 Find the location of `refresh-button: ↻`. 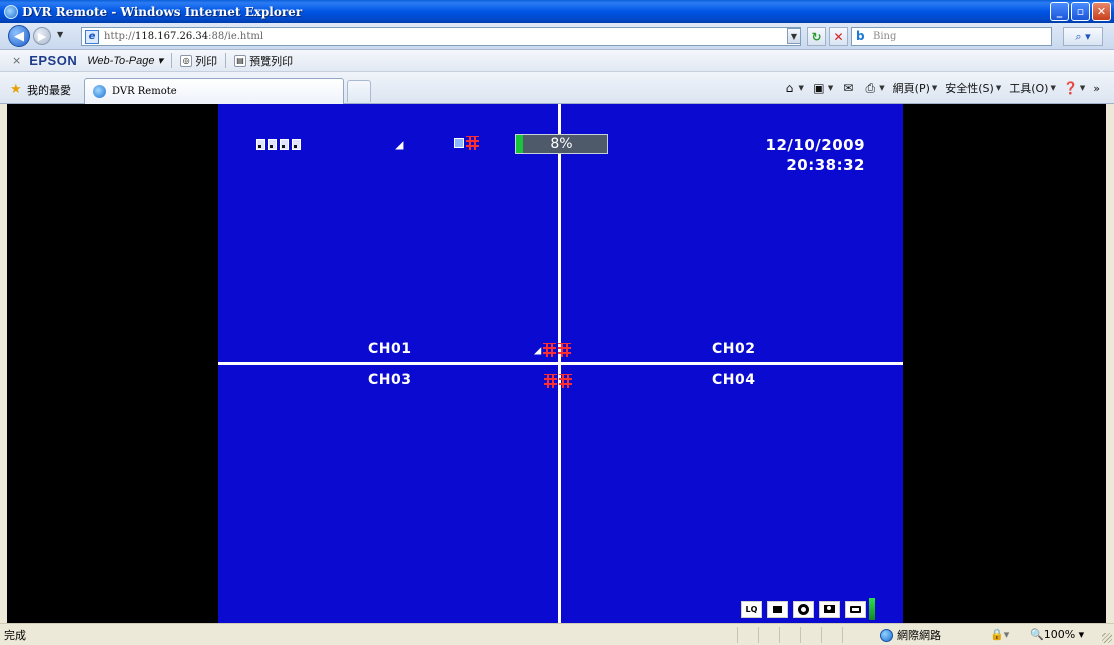

refresh-button: ↻ is located at coordinates (816, 36).